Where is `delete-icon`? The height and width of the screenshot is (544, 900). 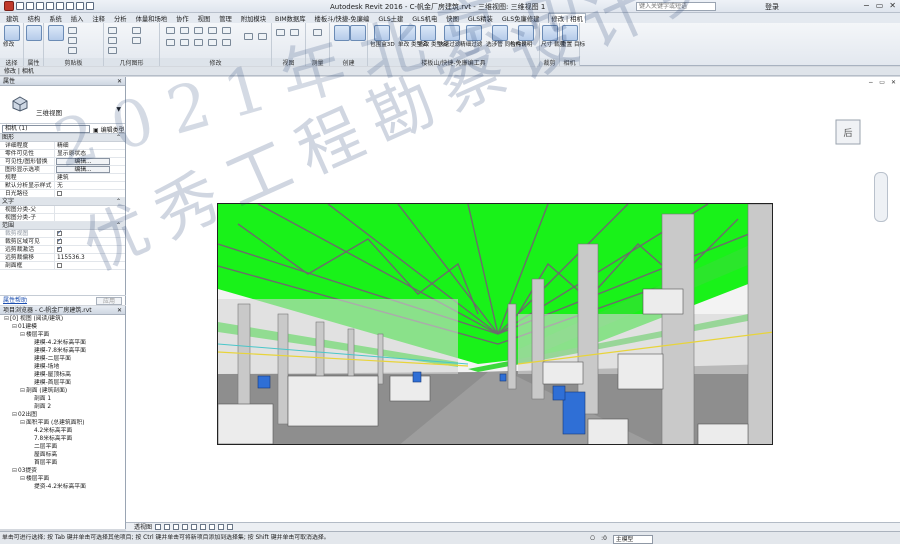
delete-icon is located at coordinates (262, 36).